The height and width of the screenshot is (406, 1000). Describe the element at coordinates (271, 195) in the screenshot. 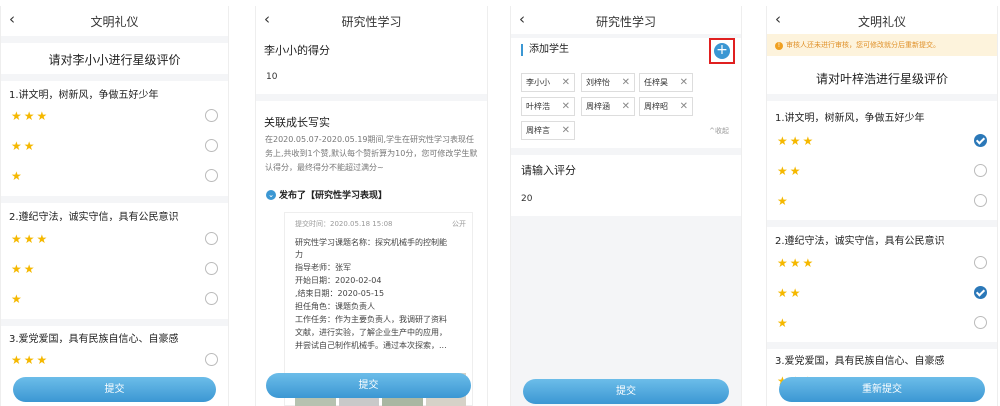

I see `chevron-down-icon: ⌄` at that location.